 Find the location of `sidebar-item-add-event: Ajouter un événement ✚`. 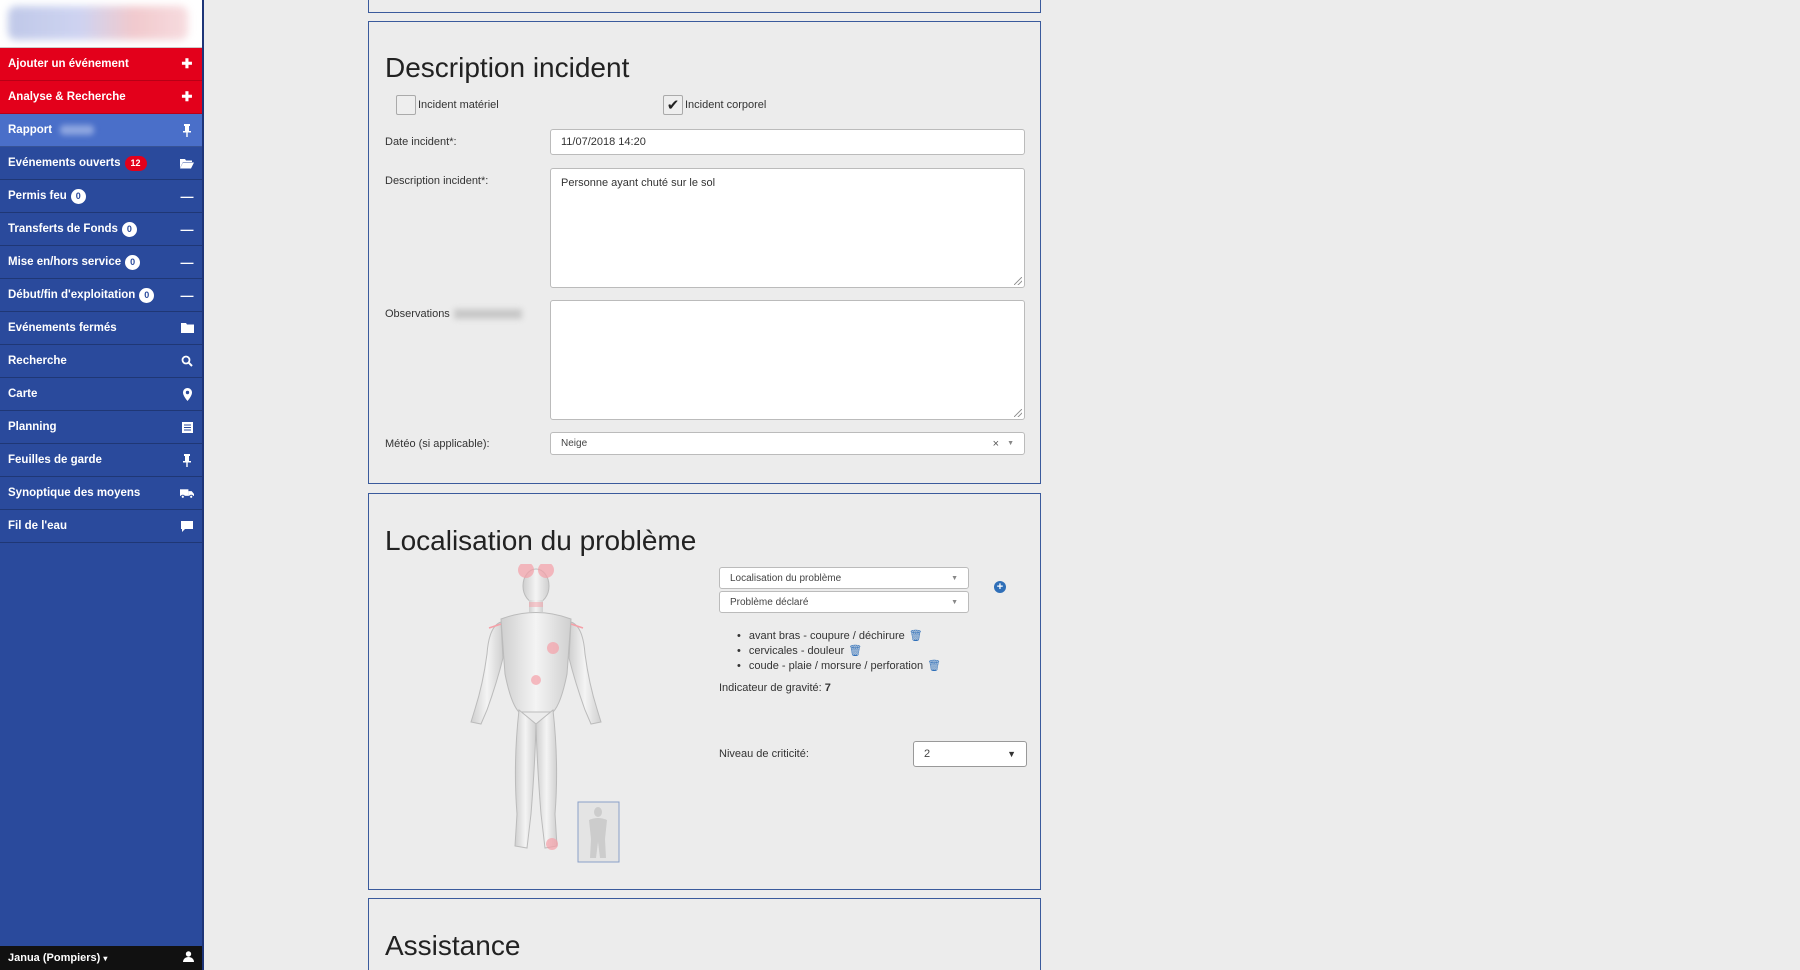

sidebar-item-add-event: Ajouter un événement ✚ is located at coordinates (101, 64).